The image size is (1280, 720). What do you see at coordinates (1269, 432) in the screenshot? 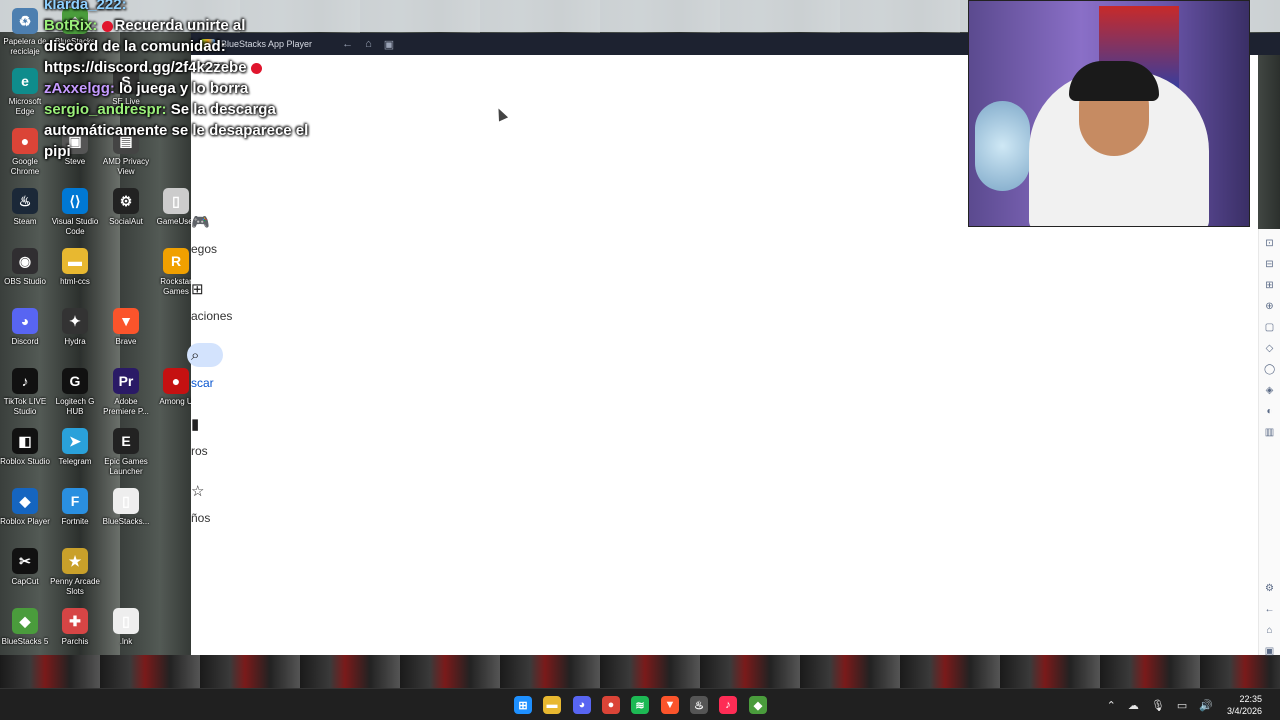
I see `toolbar-tool-icon: ▥` at bounding box center [1269, 432].